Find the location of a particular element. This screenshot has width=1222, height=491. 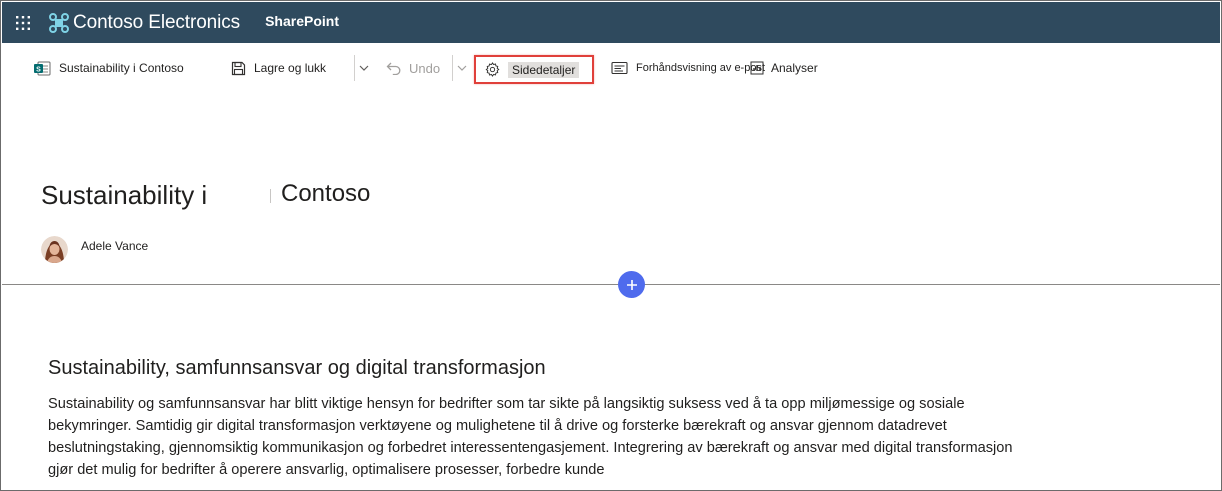

page-title-continued: Contoso is located at coordinates (325, 194).